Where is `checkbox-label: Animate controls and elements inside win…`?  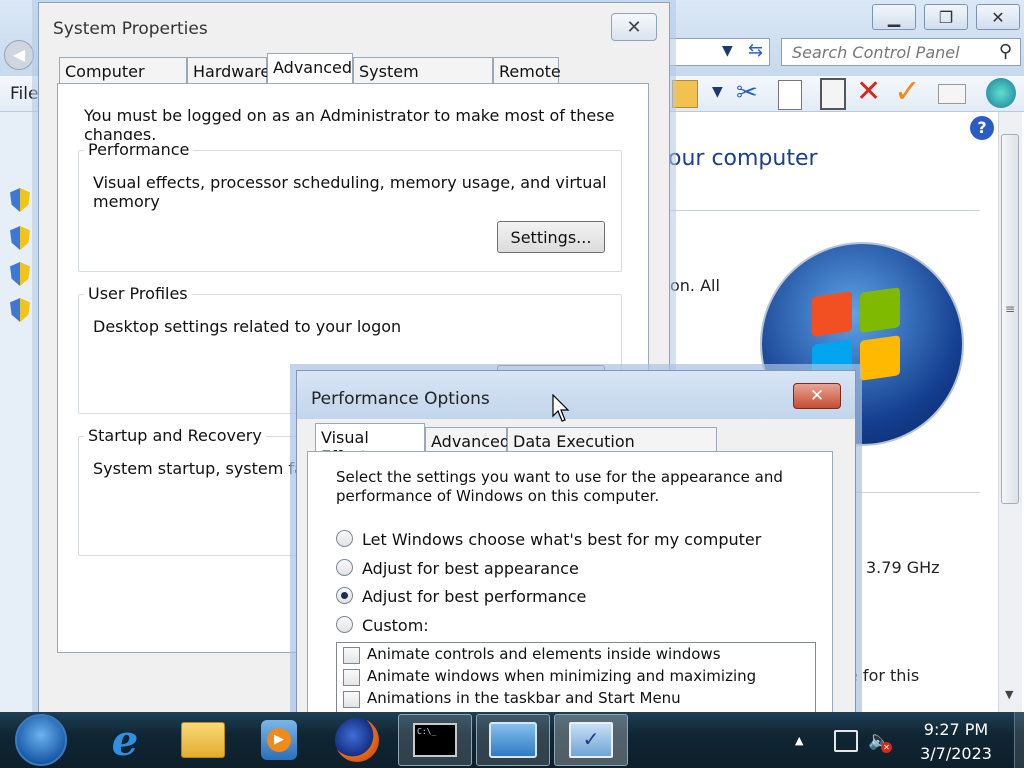 checkbox-label: Animate controls and elements inside win… is located at coordinates (544, 654).